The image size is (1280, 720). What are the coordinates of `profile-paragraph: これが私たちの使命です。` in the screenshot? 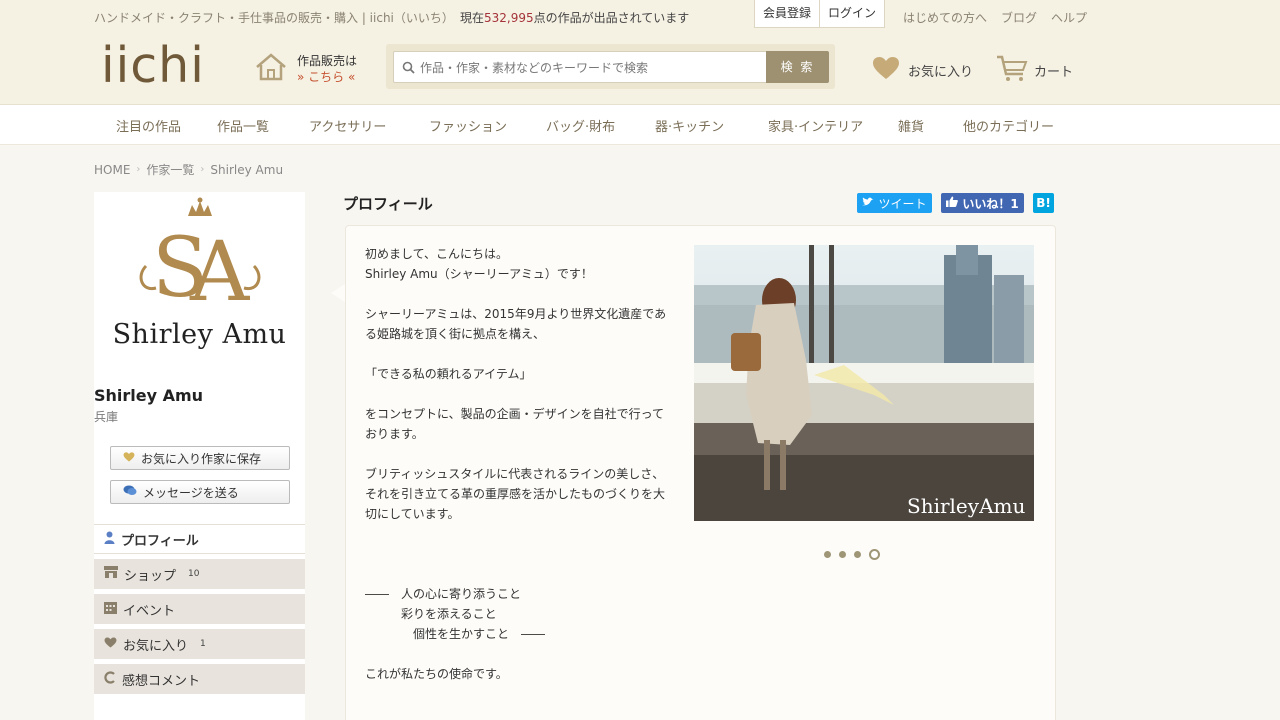 It's located at (436, 674).